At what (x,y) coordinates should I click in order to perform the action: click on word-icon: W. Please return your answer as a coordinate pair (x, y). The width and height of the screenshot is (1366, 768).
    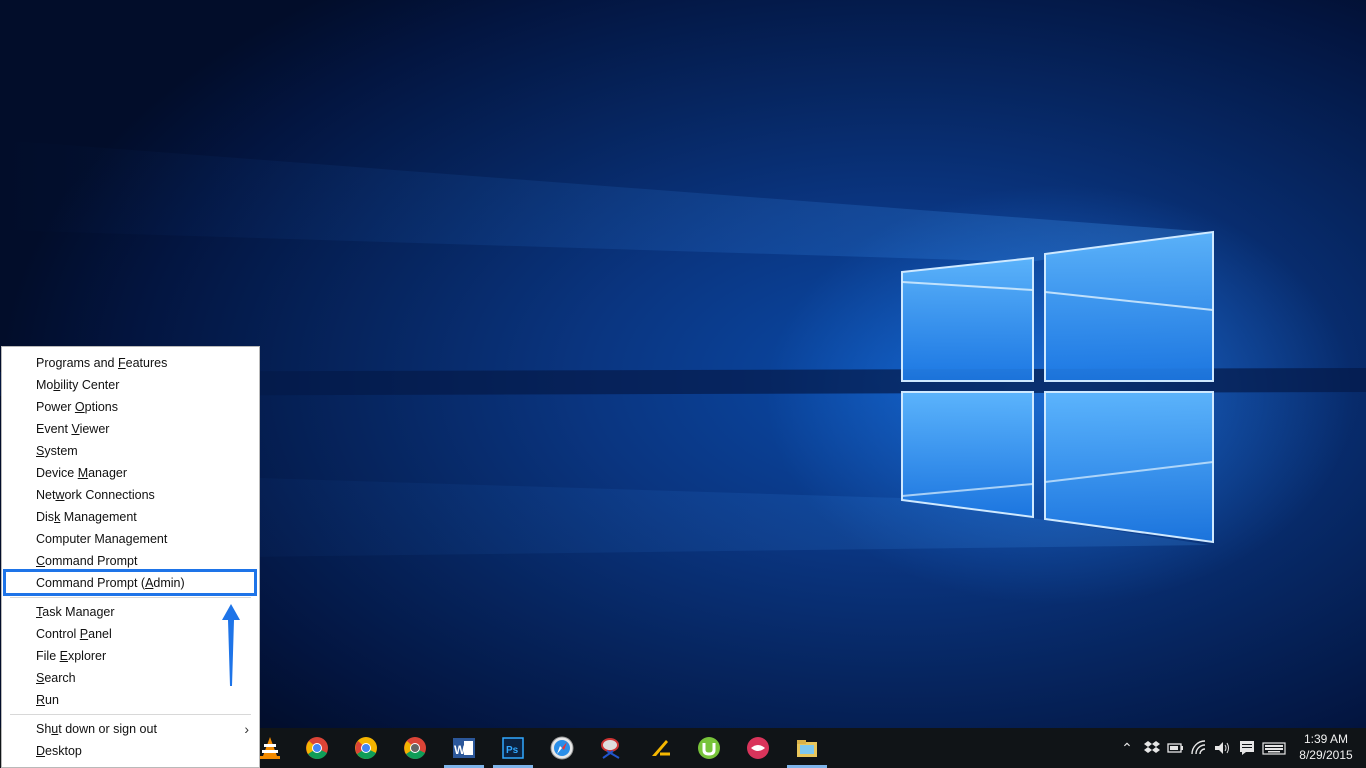
    Looking at the image, I should click on (464, 748).